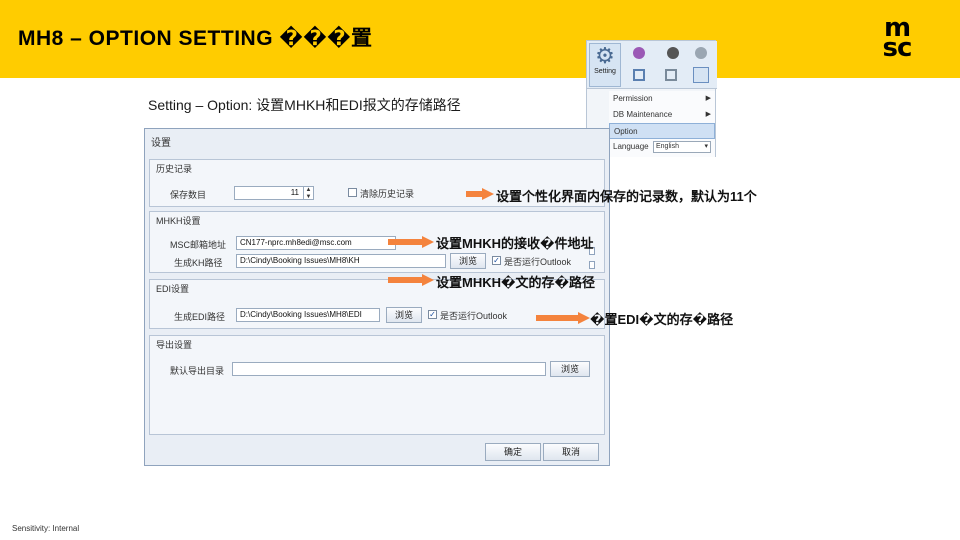 The height and width of the screenshot is (540, 960). What do you see at coordinates (662, 131) in the screenshot?
I see `menu-item-option: Option` at bounding box center [662, 131].